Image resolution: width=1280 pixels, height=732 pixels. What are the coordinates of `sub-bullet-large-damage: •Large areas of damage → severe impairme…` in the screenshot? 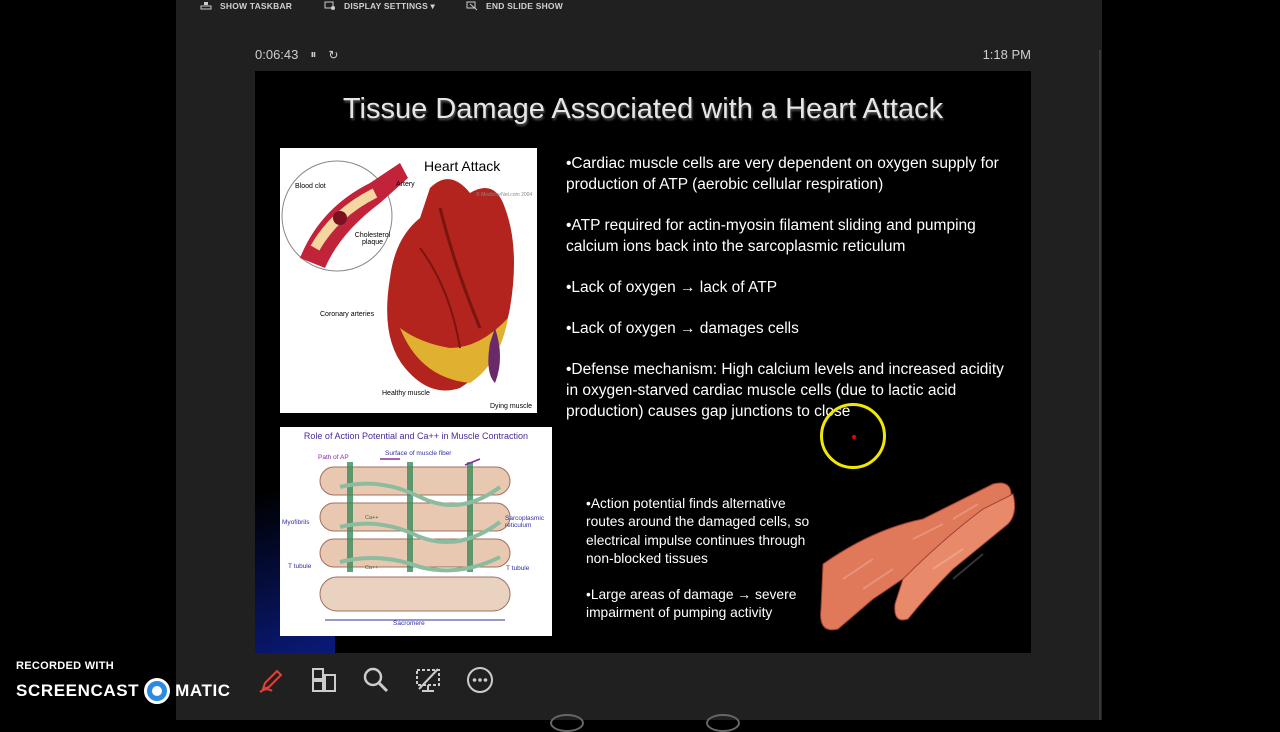 It's located at (691, 604).